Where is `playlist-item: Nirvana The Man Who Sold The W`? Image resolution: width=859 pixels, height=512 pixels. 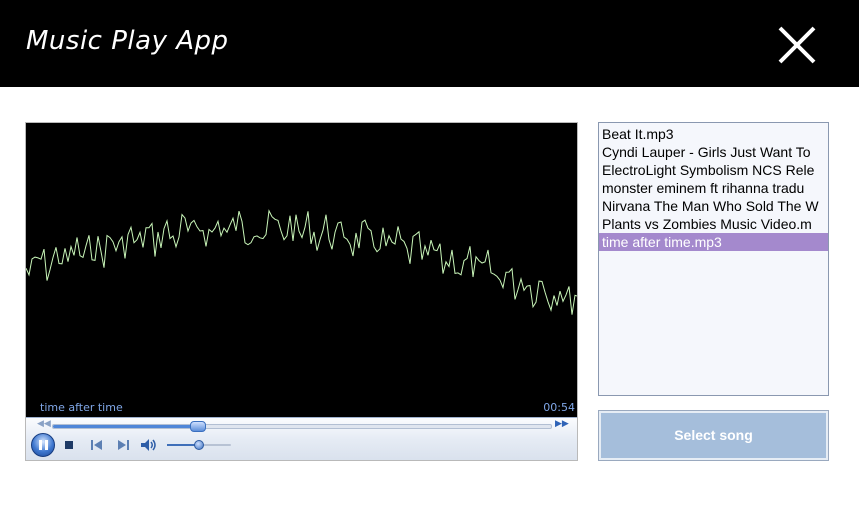
playlist-item: Nirvana The Man Who Sold The W is located at coordinates (713, 206).